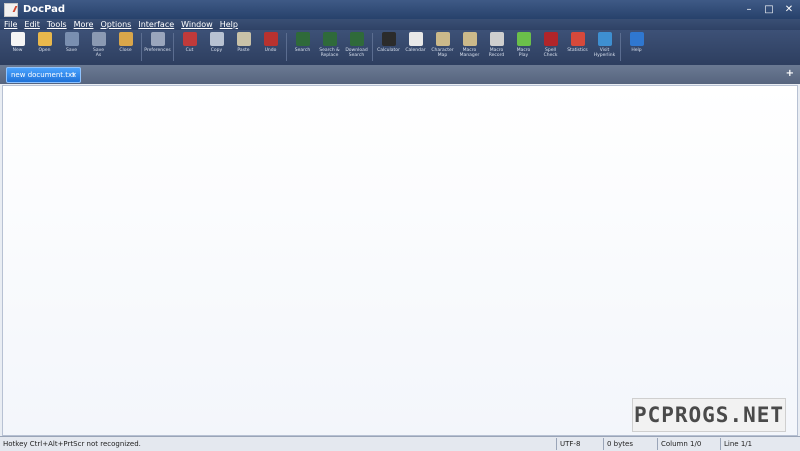  Describe the element at coordinates (400, 74) in the screenshot. I see `tab-strip: new document.txt × +` at that location.